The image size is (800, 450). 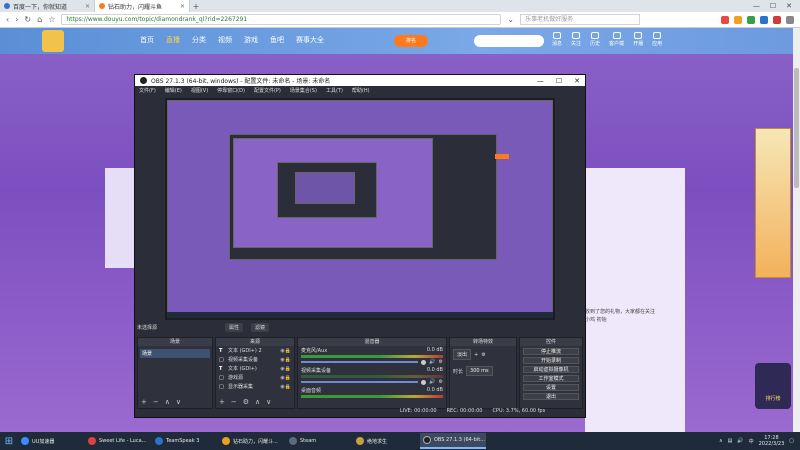 What do you see at coordinates (319, 441) in the screenshot?
I see `taskbar-app-steam: Steam` at bounding box center [319, 441].